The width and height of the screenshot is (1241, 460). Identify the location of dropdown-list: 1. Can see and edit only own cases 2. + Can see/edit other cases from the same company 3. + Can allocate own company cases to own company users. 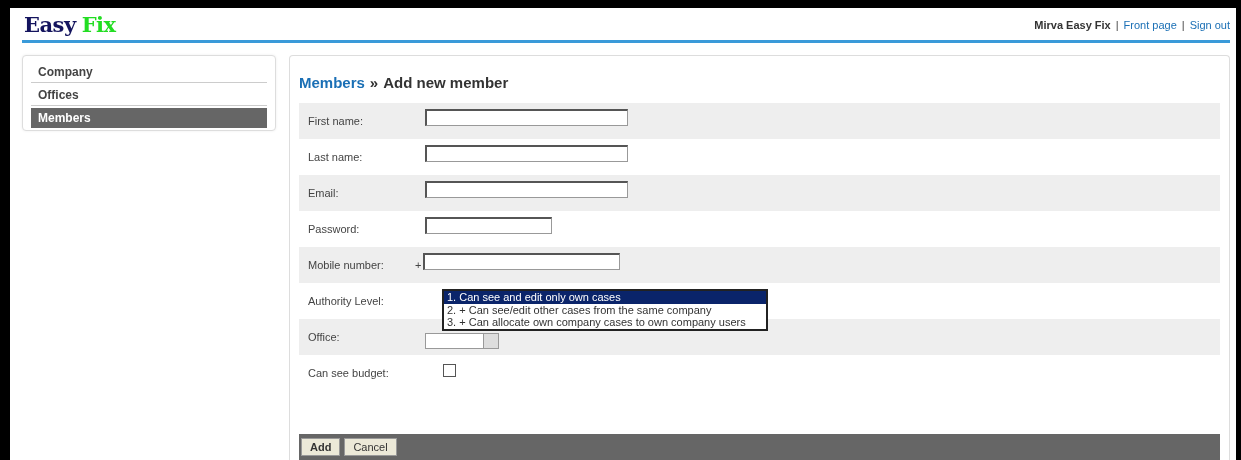
(605, 310).